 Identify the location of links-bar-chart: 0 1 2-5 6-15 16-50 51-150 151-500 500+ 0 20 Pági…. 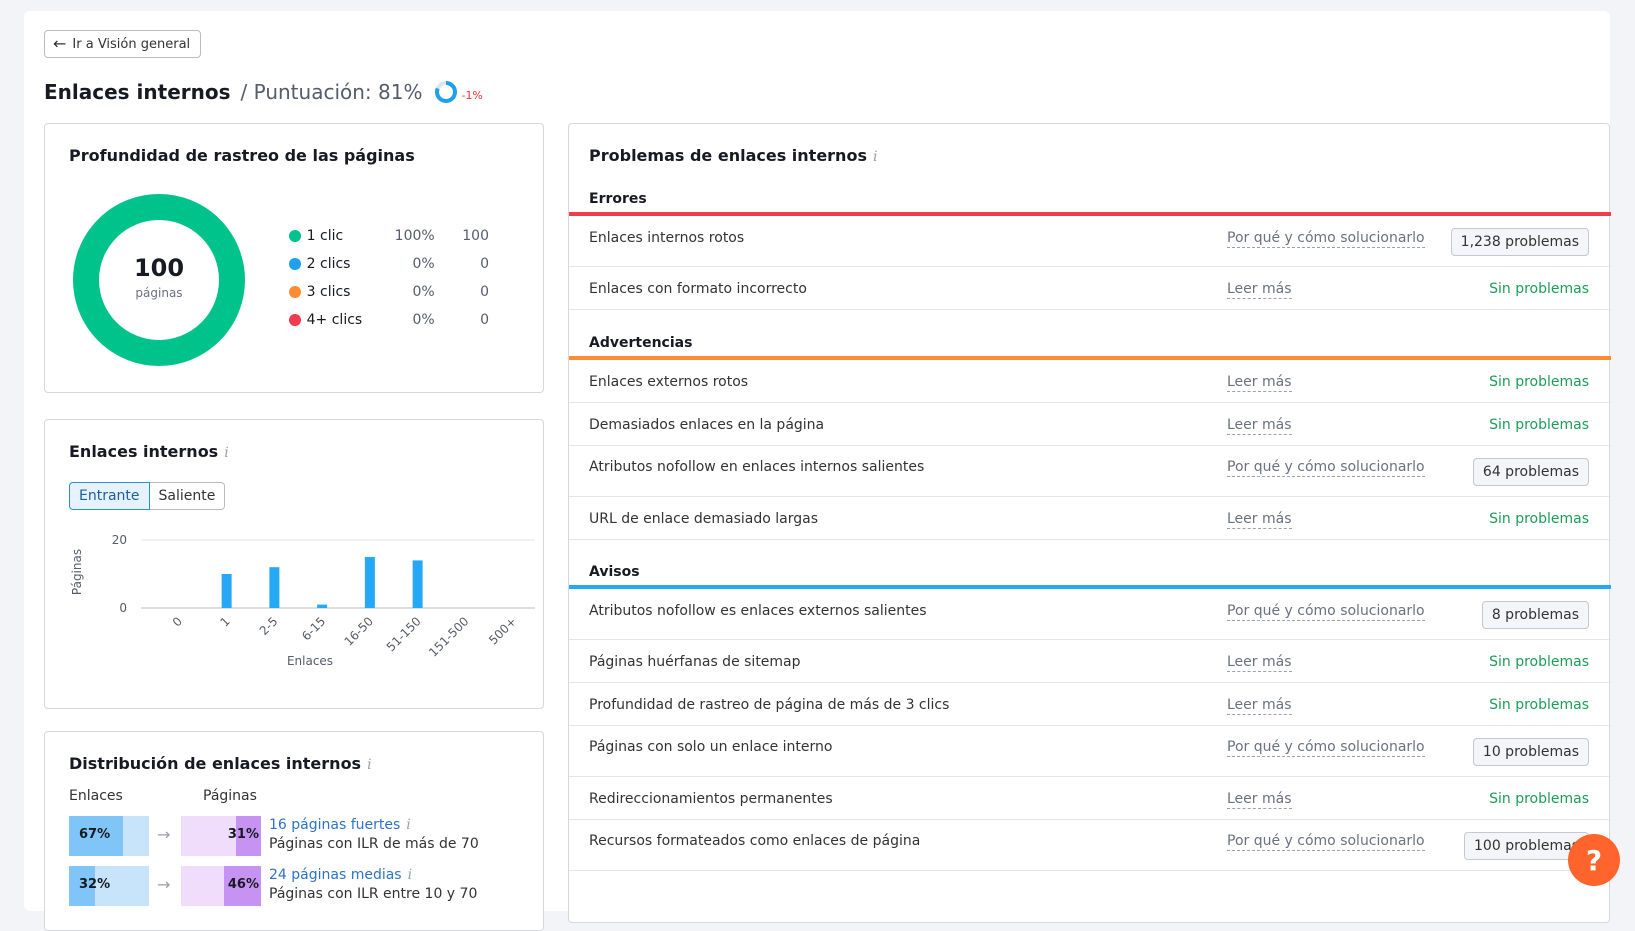
(302, 600).